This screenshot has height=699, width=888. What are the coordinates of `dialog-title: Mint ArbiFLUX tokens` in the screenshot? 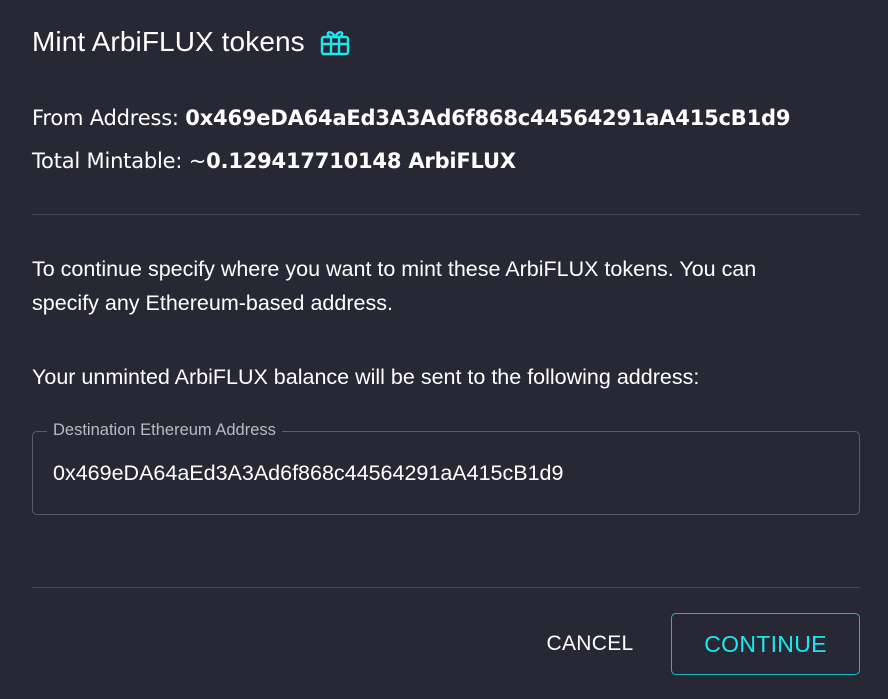 It's located at (168, 41).